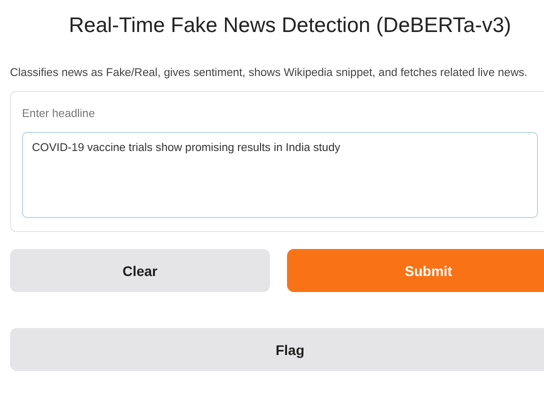 The image size is (544, 403). Describe the element at coordinates (140, 270) in the screenshot. I see `action-button: Clear` at that location.